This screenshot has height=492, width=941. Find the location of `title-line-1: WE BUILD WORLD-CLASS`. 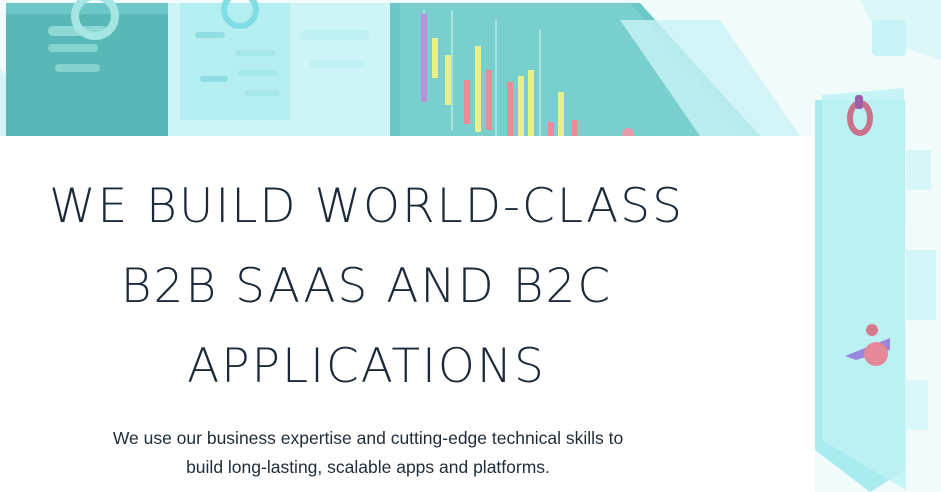

title-line-1: WE BUILD WORLD-CLASS is located at coordinates (366, 206).